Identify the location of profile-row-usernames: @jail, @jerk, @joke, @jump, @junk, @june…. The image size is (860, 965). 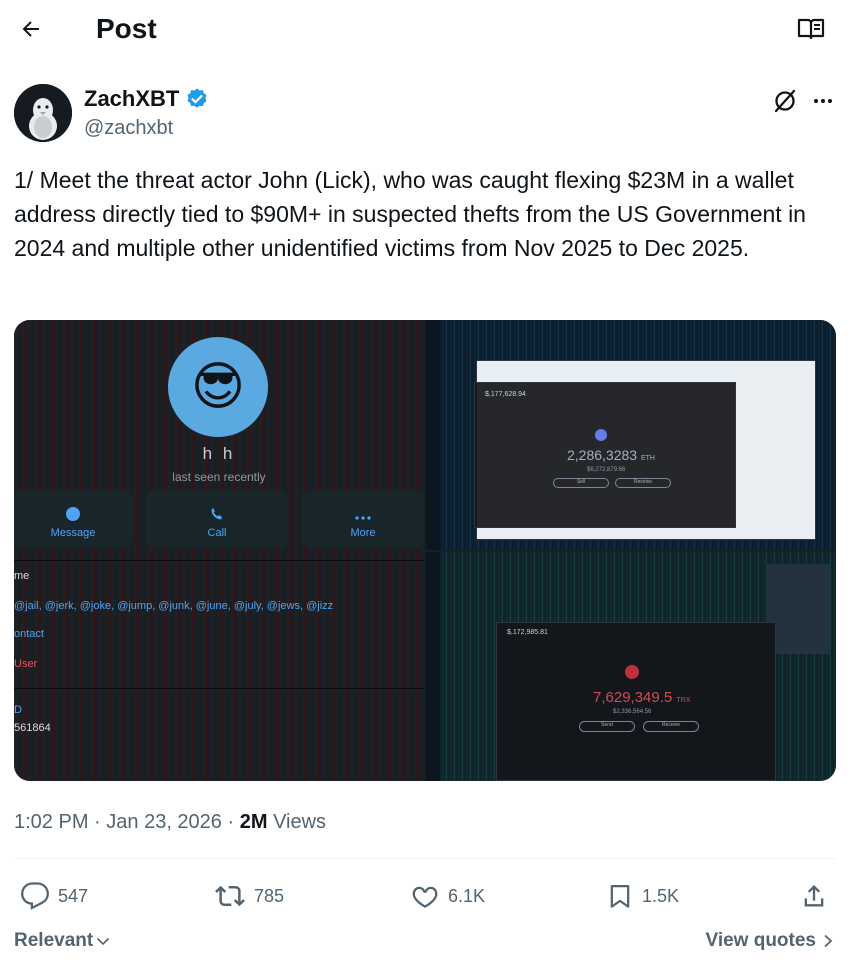
(174, 606).